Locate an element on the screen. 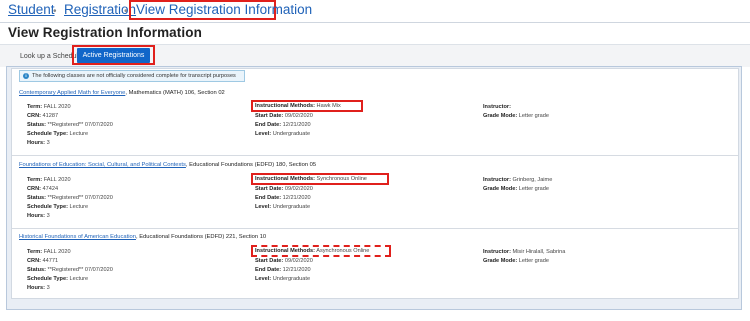 The image size is (750, 321). page-title: View Registration Information is located at coordinates (105, 32).